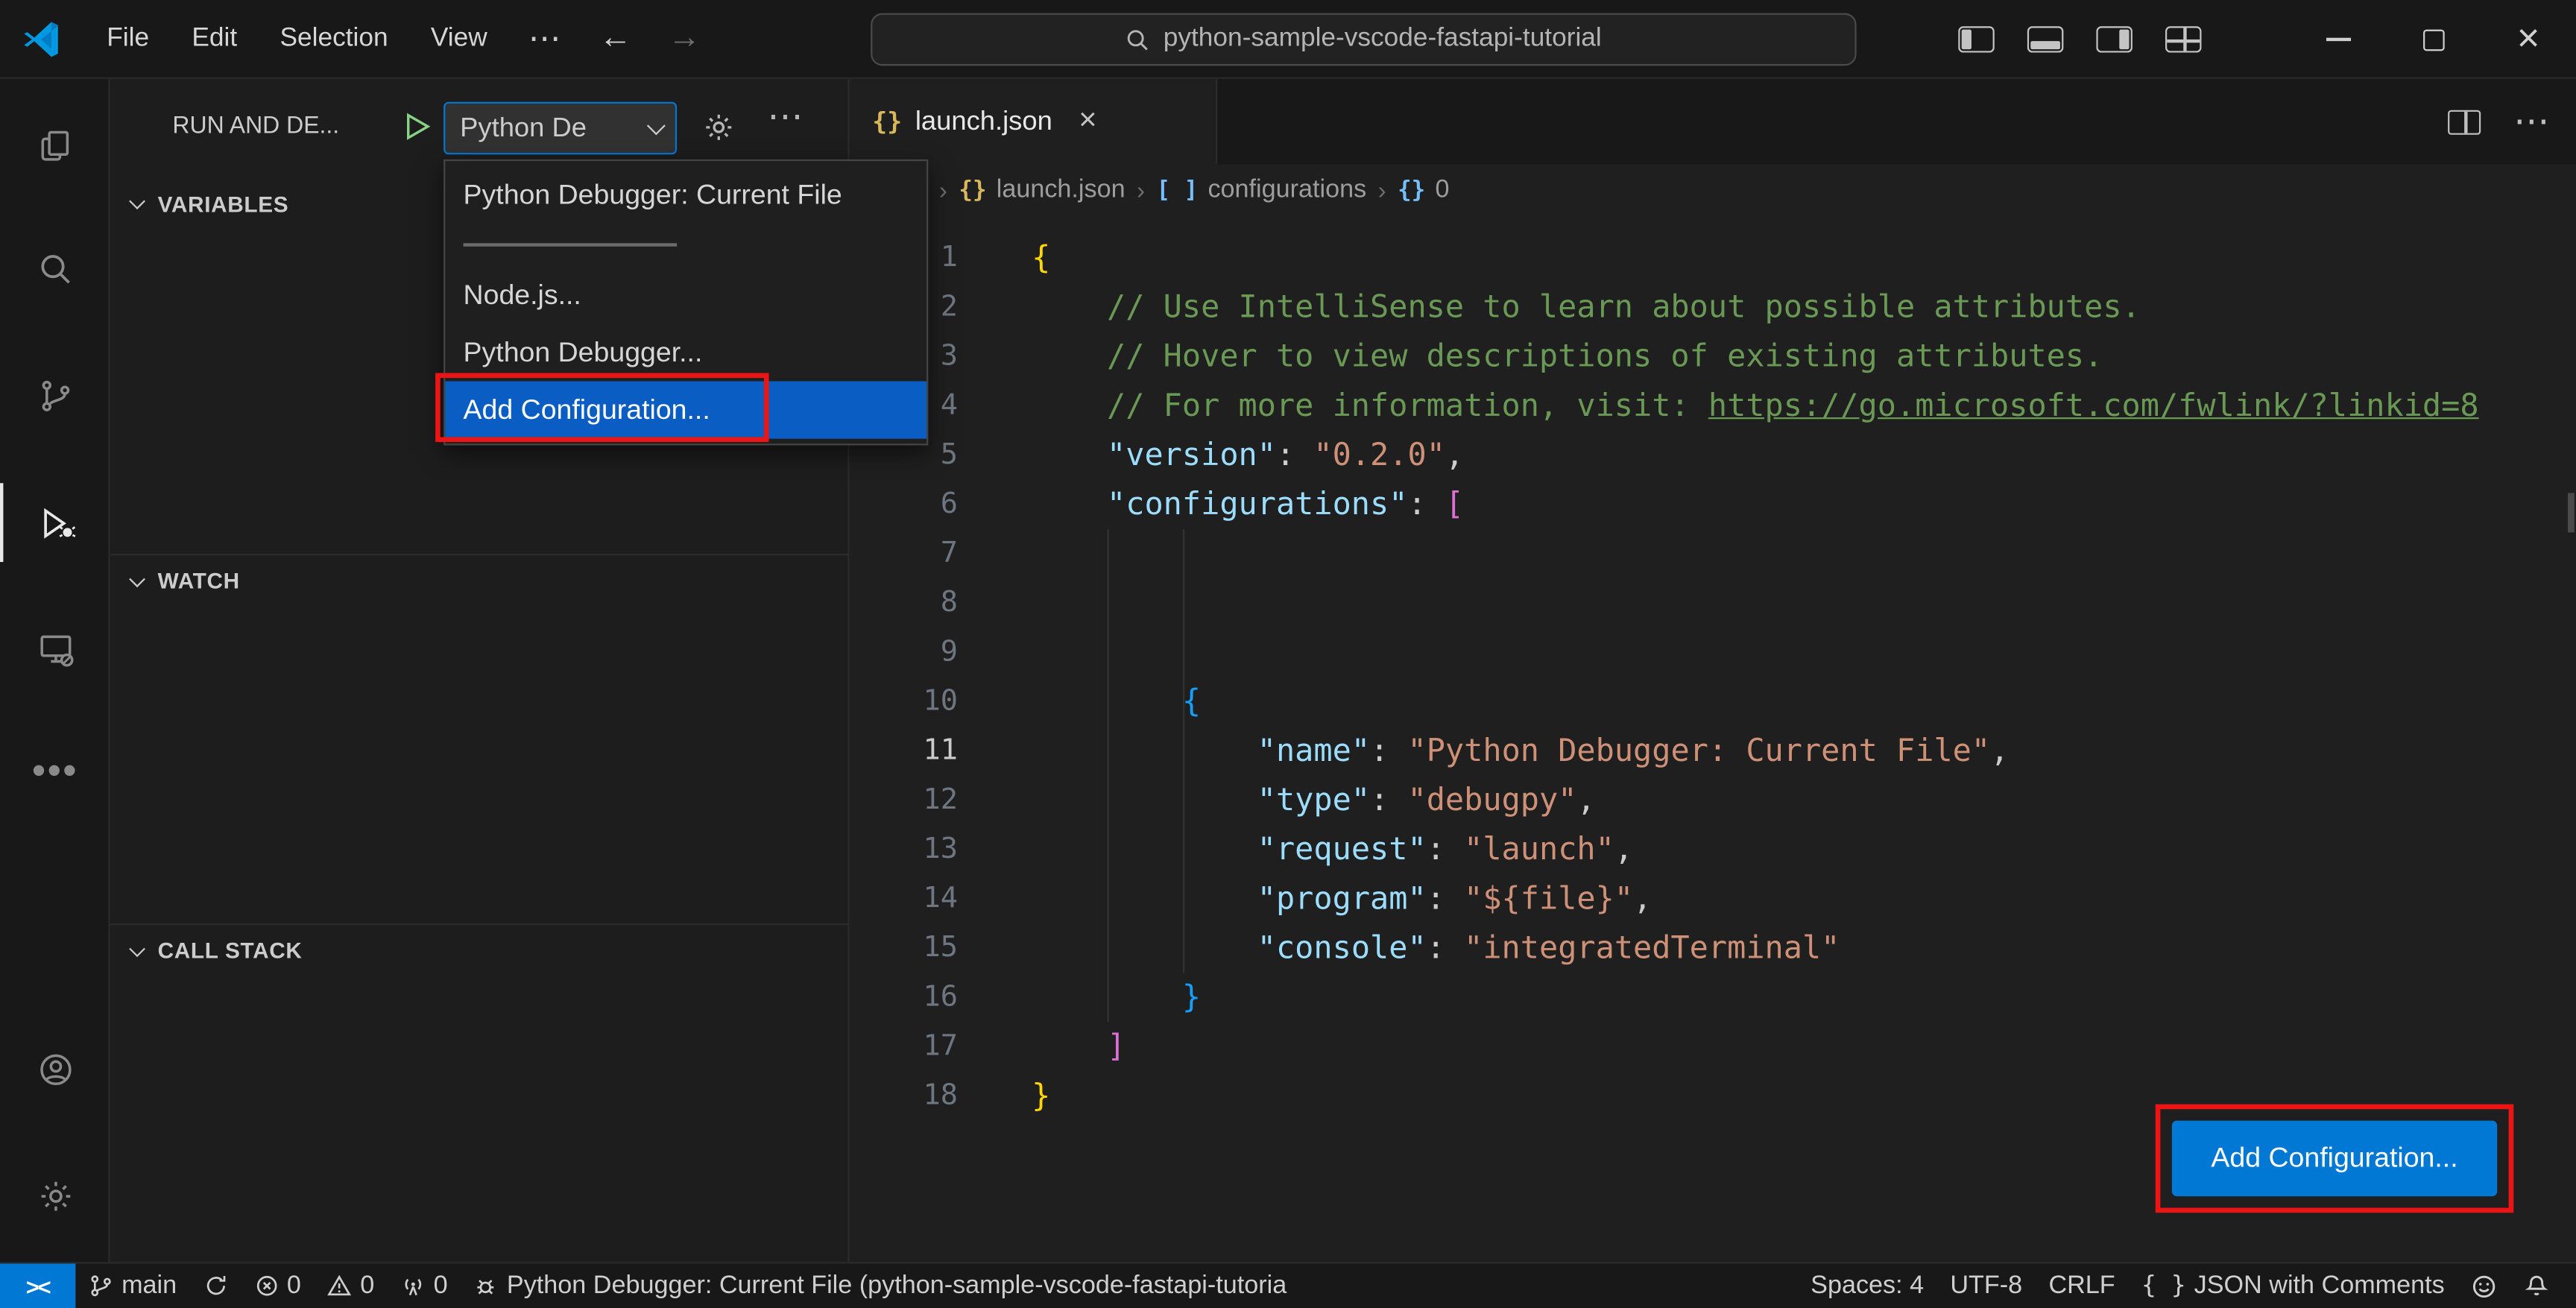  Describe the element at coordinates (55, 772) in the screenshot. I see `more-views-icon: •••` at that location.